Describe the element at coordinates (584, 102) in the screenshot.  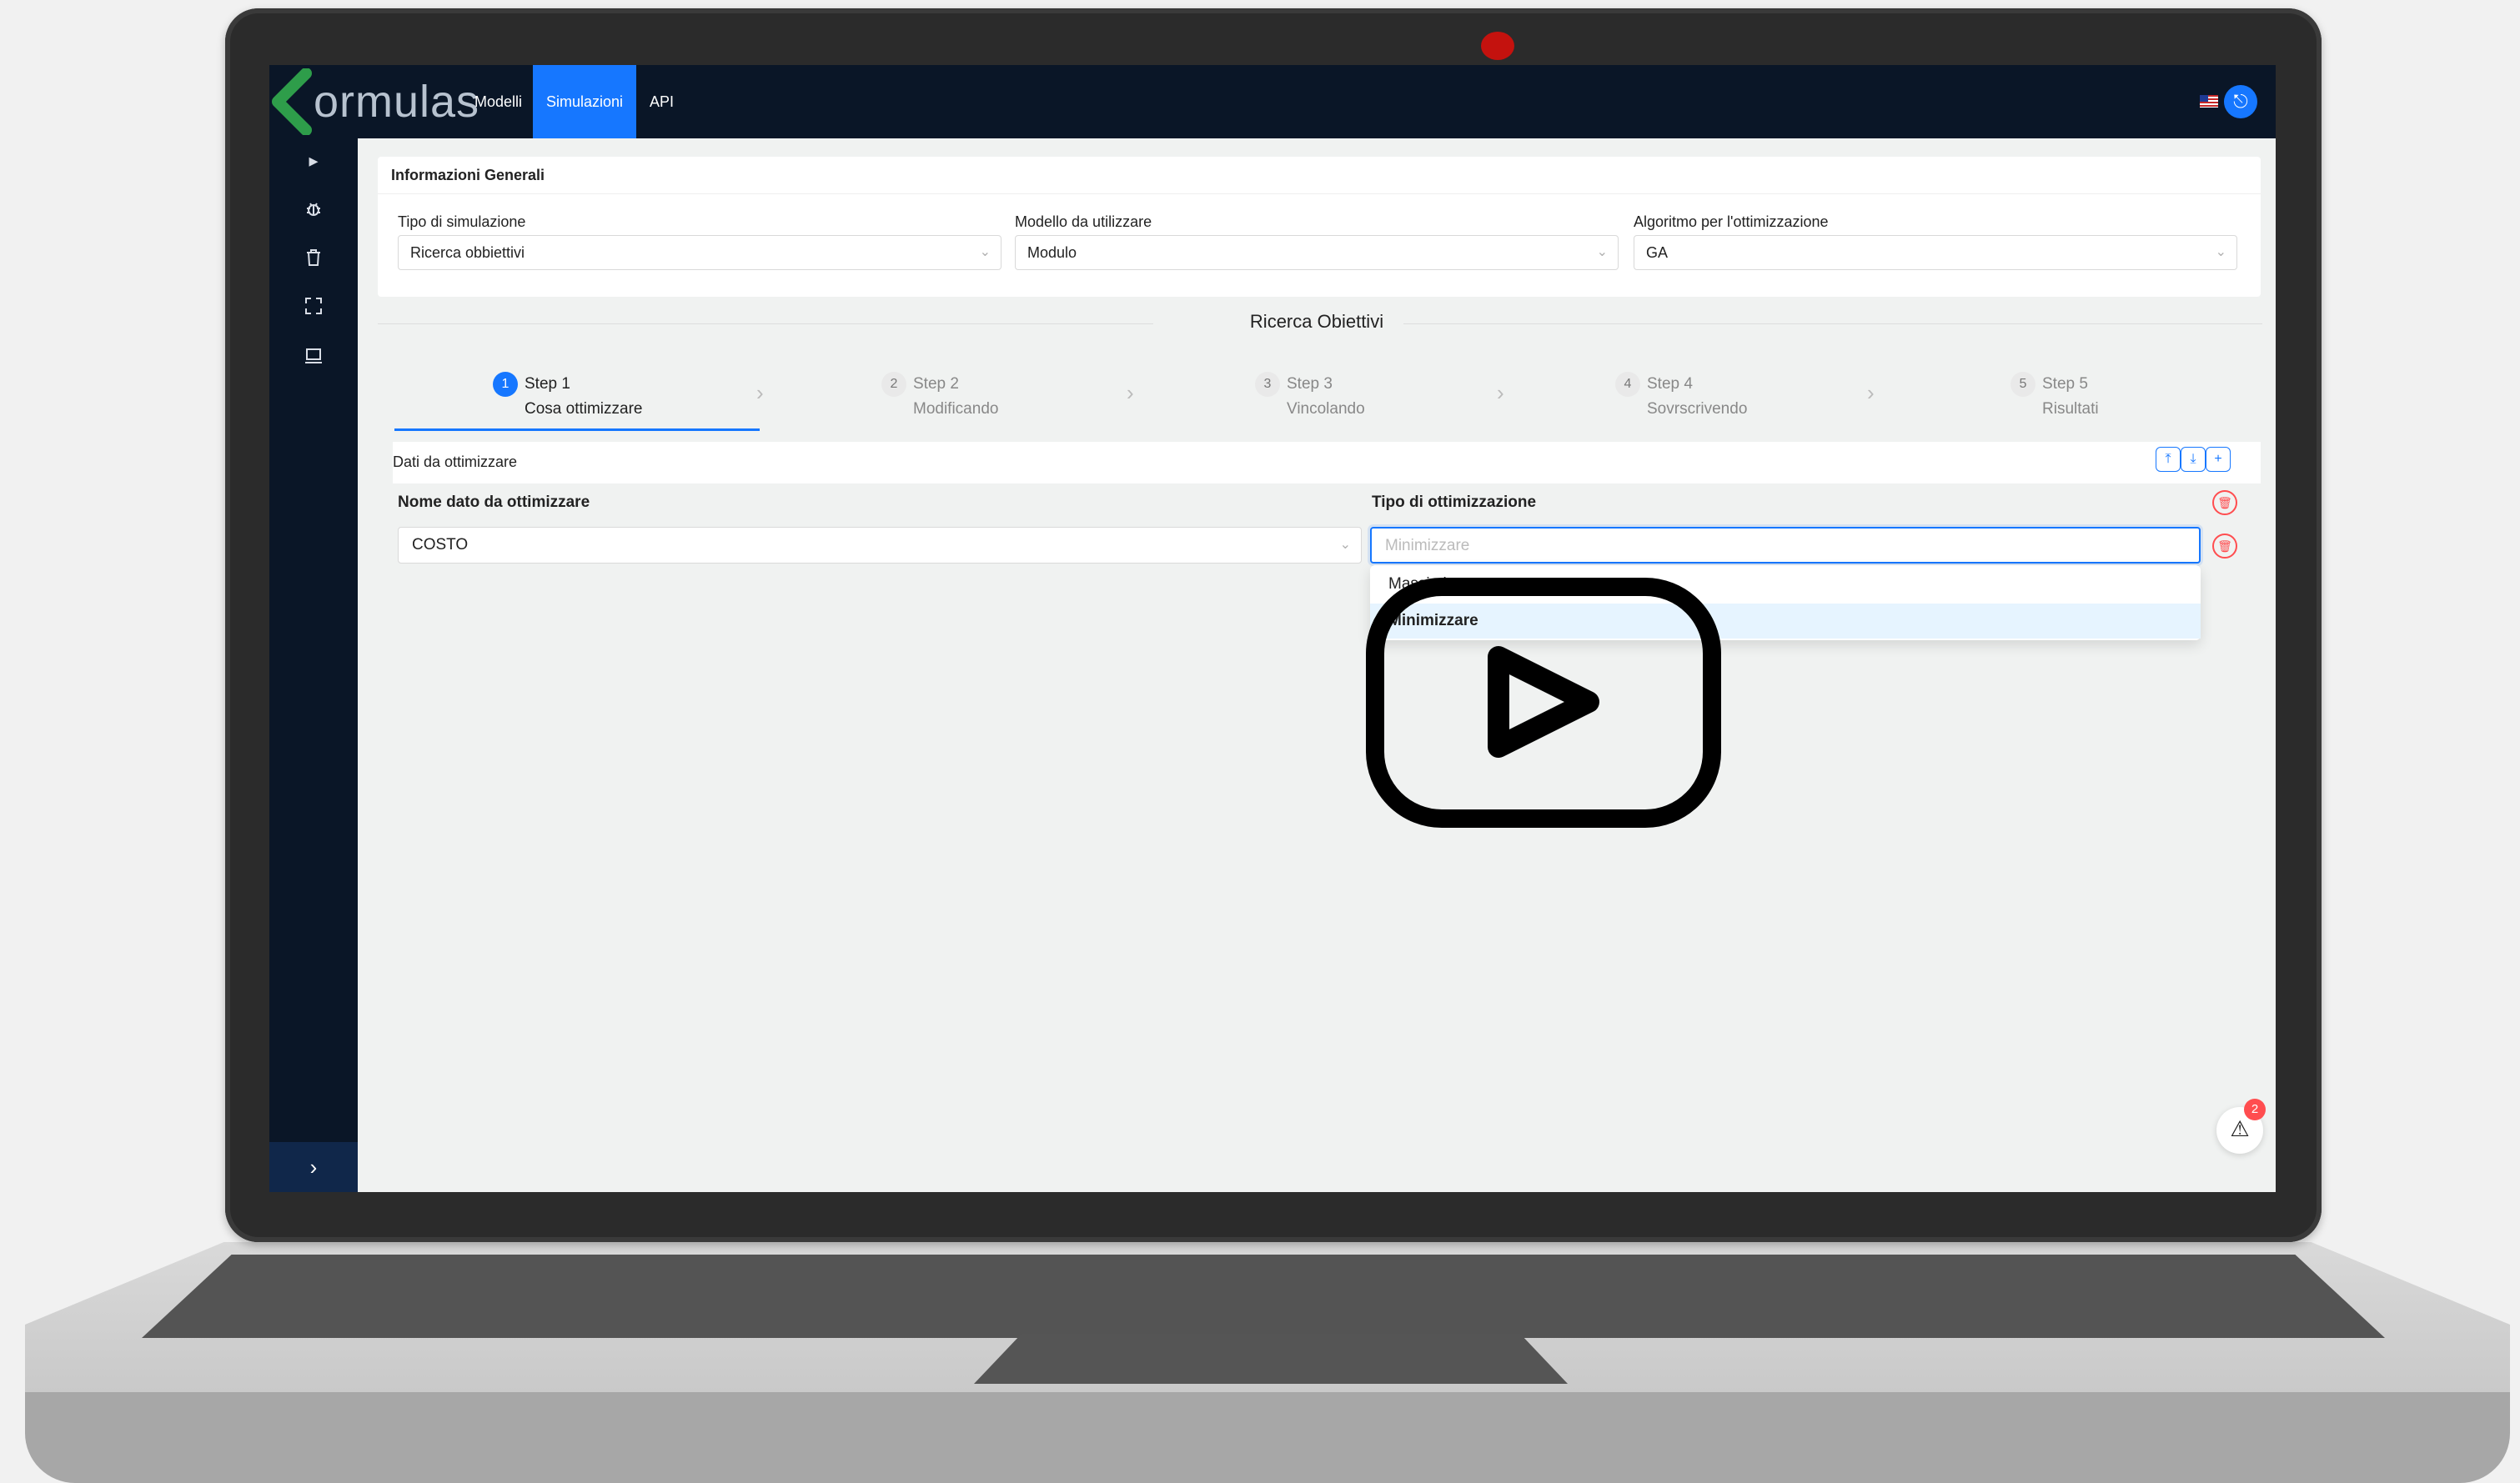
I see `nav-simulazioni: Simulazioni` at that location.